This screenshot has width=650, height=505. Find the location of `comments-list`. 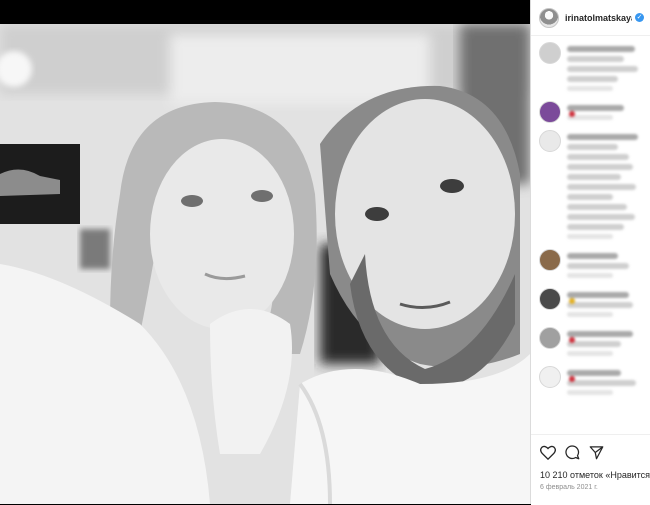

comments-list is located at coordinates (590, 235).